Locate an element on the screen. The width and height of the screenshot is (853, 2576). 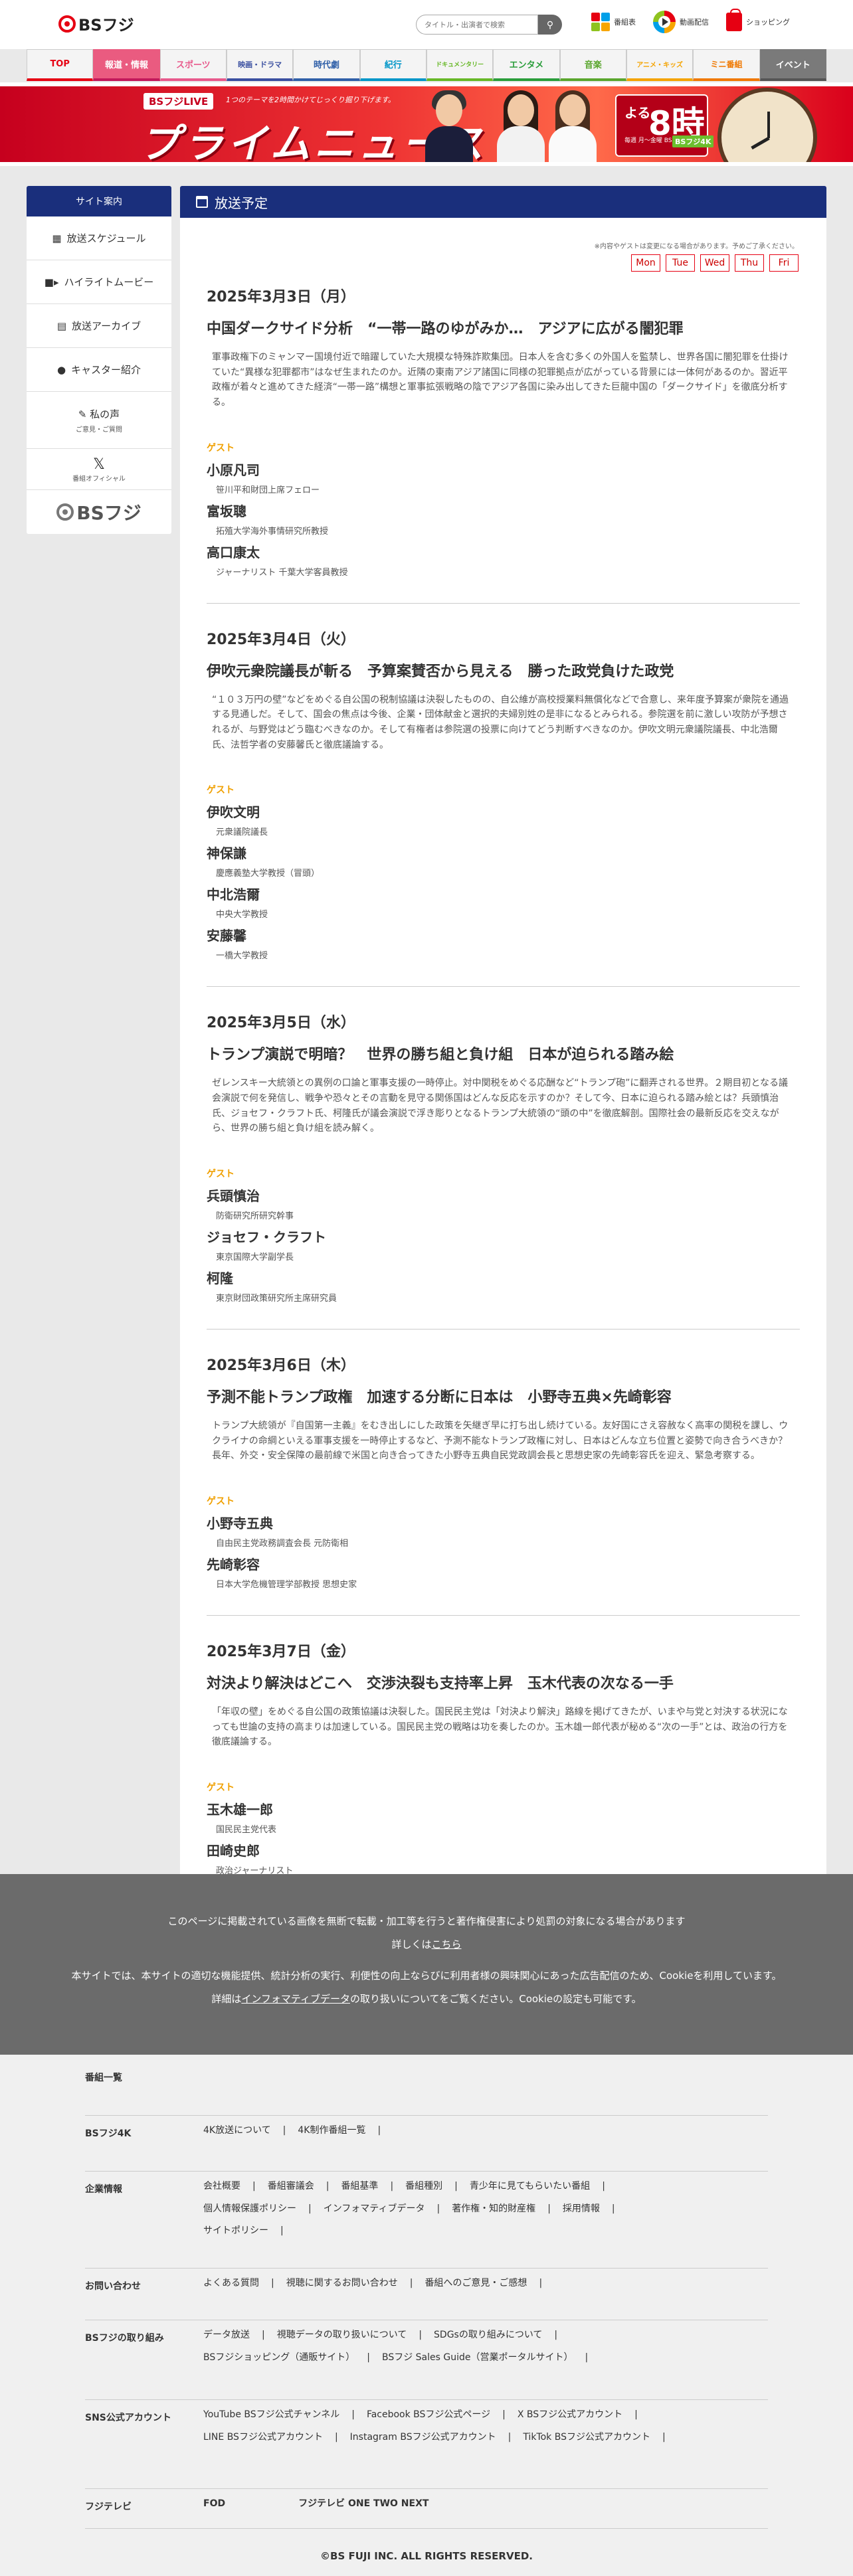
sidebar-item-schedule: ▦ 放送スケジュール is located at coordinates (99, 238).